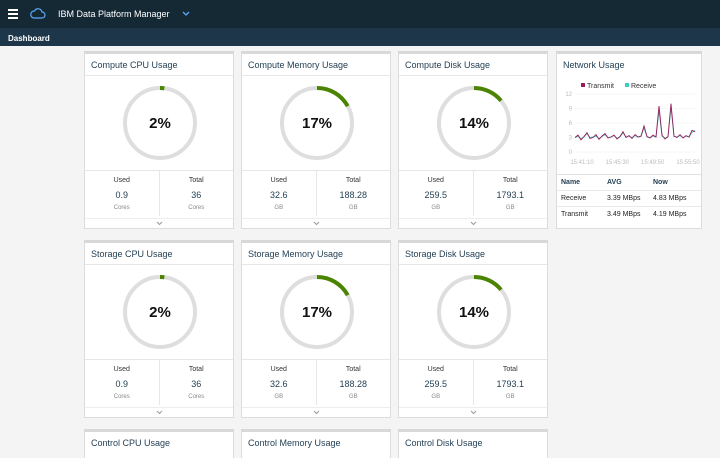 This screenshot has height=458, width=720. Describe the element at coordinates (114, 14) in the screenshot. I see `app-title: IBM Data Platform Manager` at that location.